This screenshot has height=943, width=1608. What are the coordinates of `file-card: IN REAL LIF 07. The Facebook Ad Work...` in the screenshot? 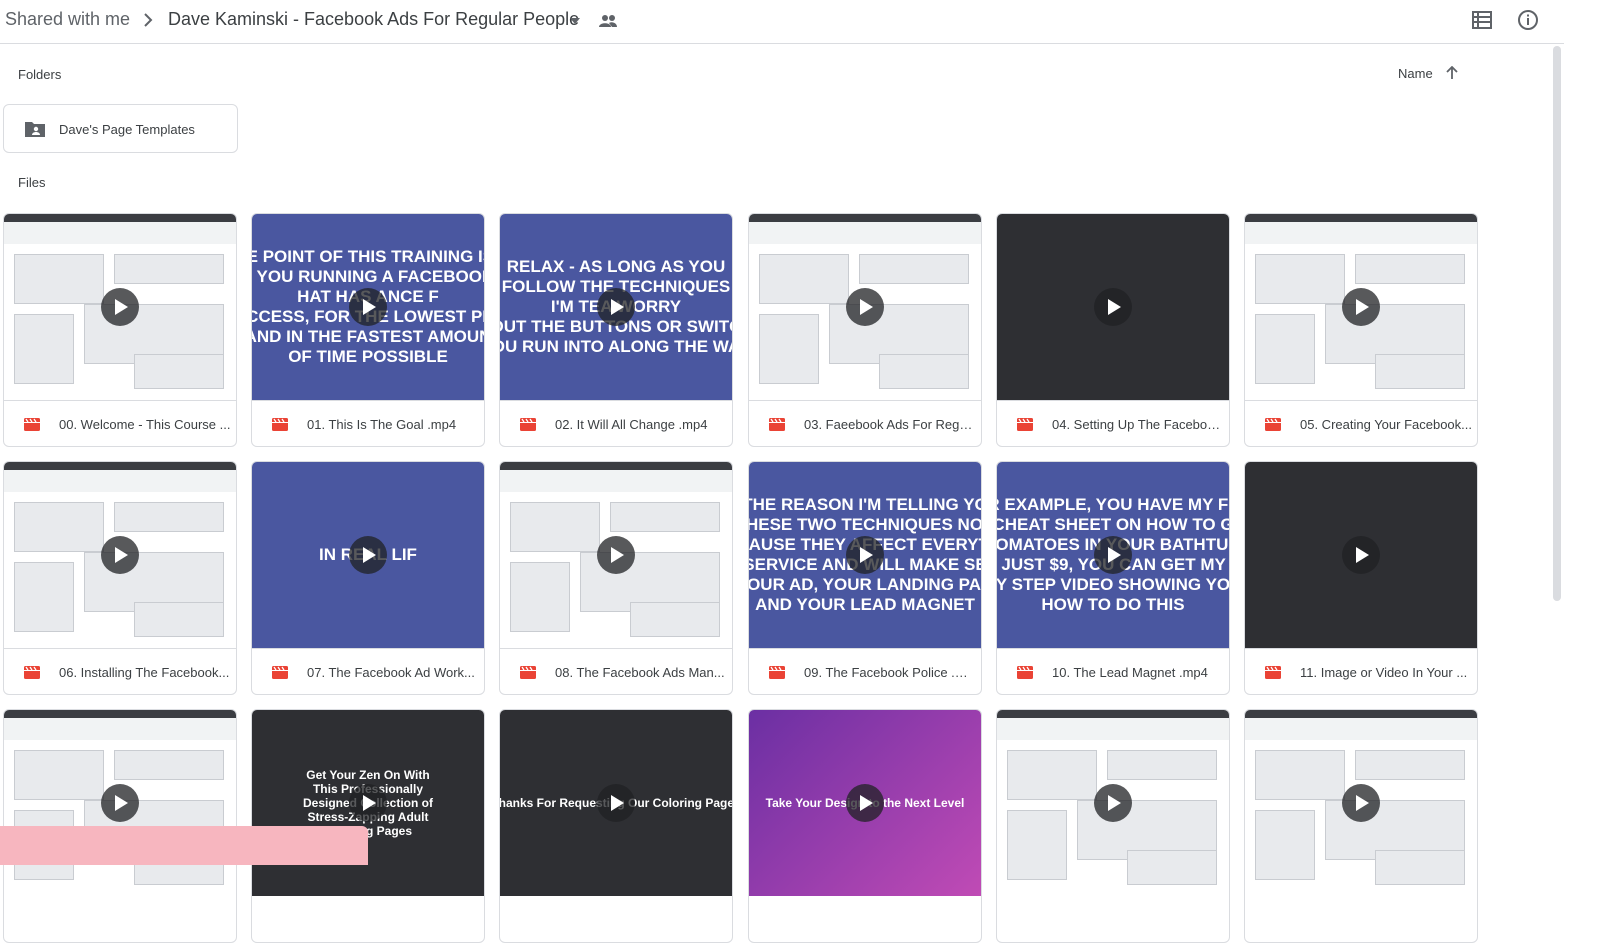 It's located at (368, 578).